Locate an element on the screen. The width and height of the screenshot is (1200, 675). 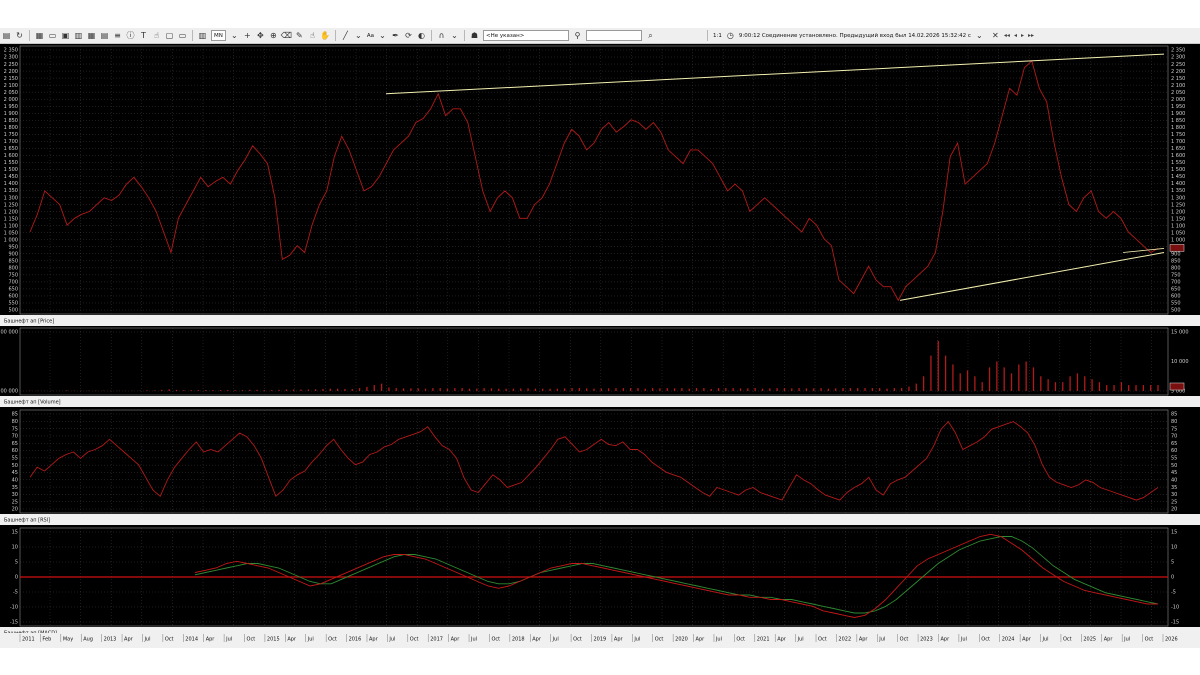
move-icon: ✥ is located at coordinates (260, 35).